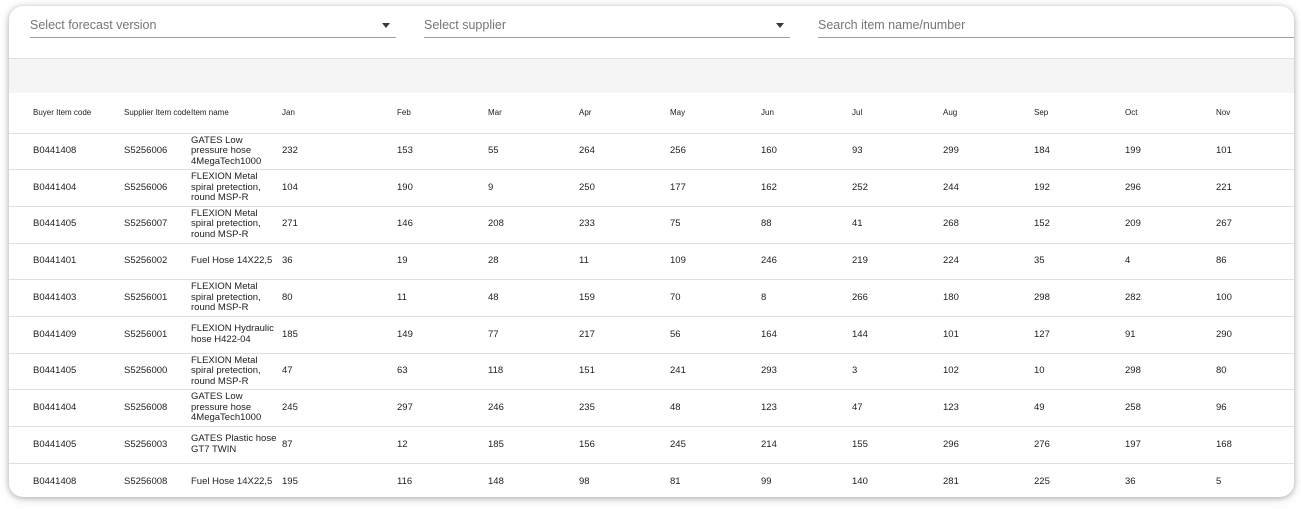  Describe the element at coordinates (509, 225) in the screenshot. I see `cell-mar: 208` at that location.